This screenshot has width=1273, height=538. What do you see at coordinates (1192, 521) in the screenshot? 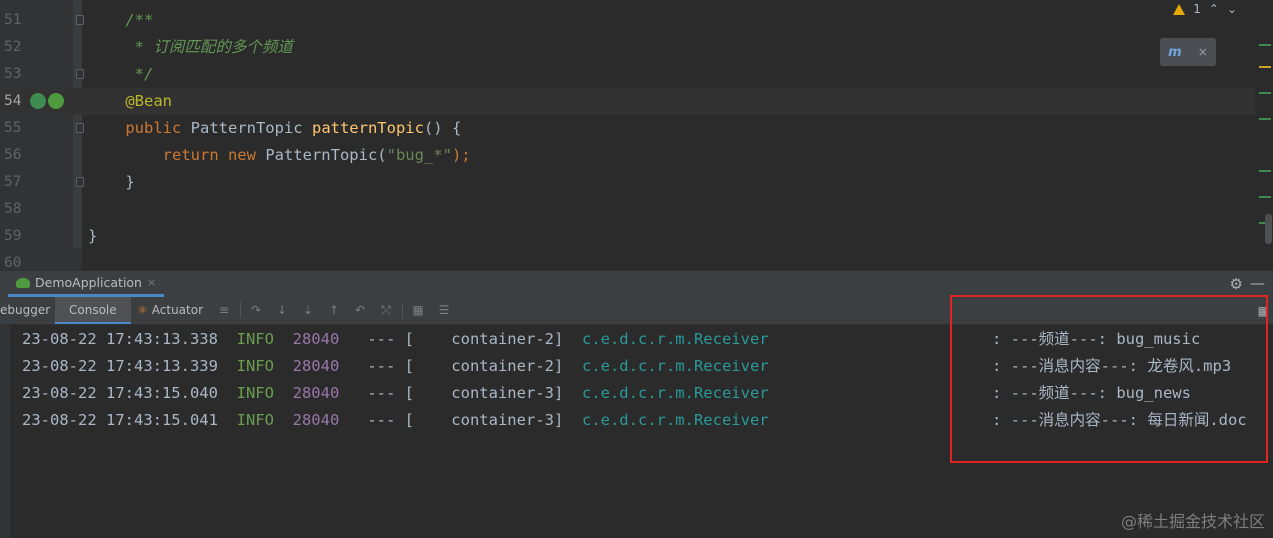
I see `watermark: @稀土掘金技术社区` at bounding box center [1192, 521].